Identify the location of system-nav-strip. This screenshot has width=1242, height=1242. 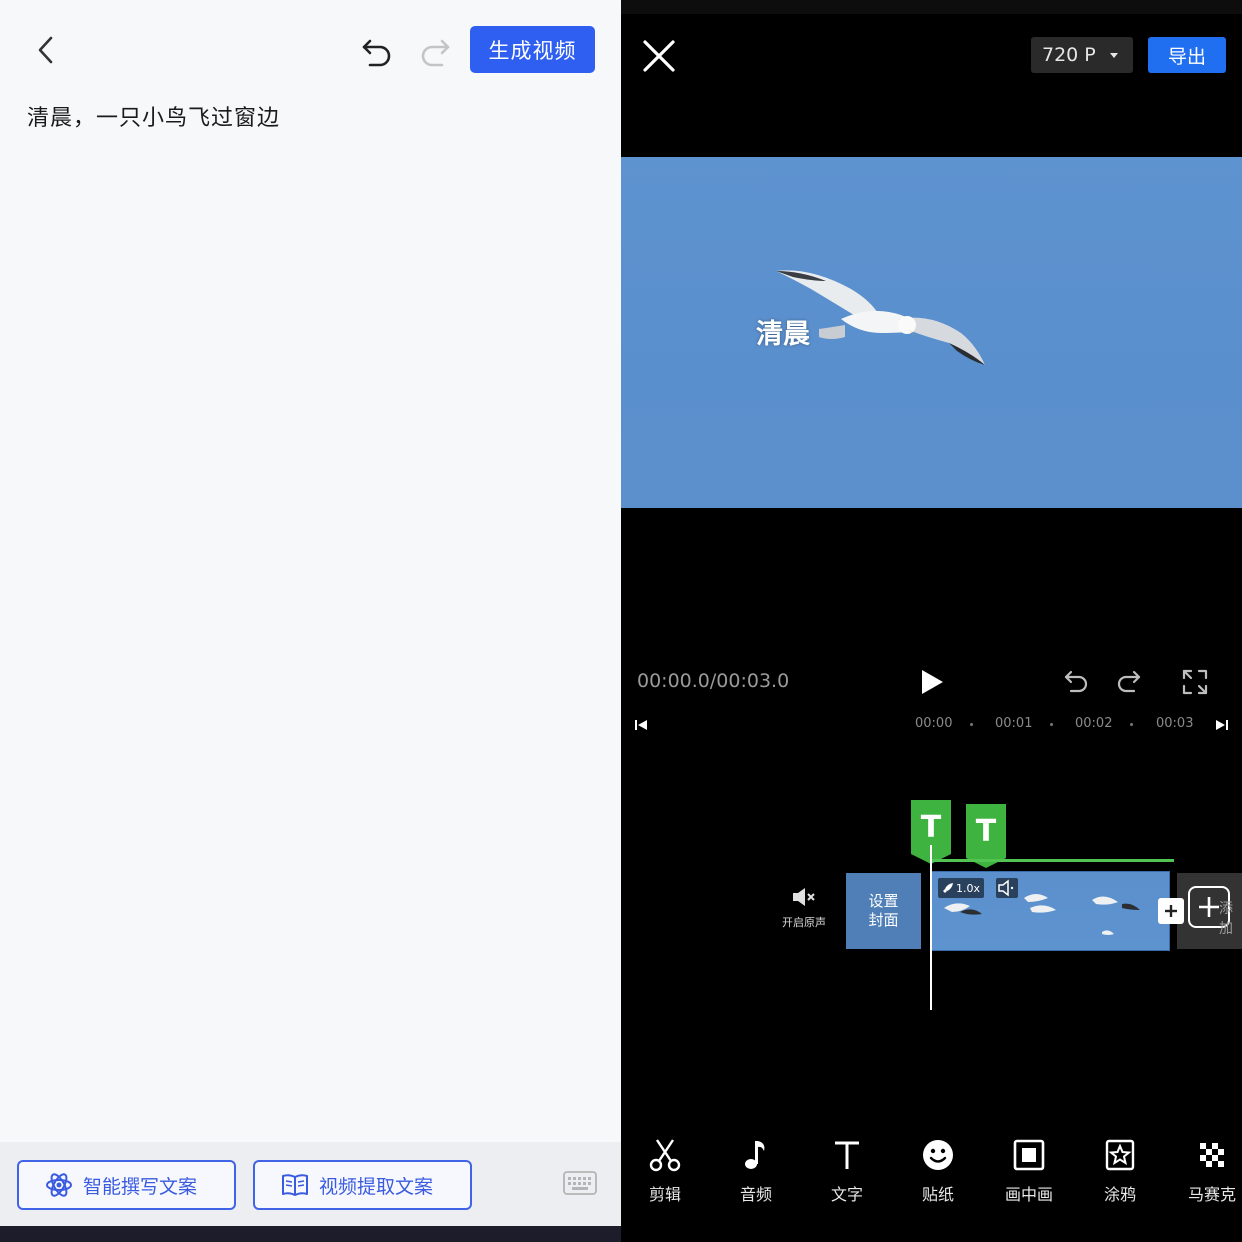
(310, 1234).